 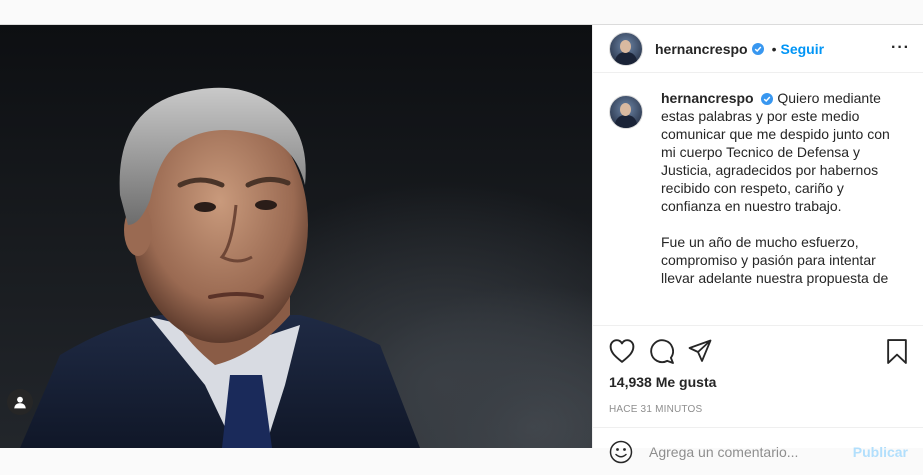 I want to click on emoji-button, so click(x=621, y=452).